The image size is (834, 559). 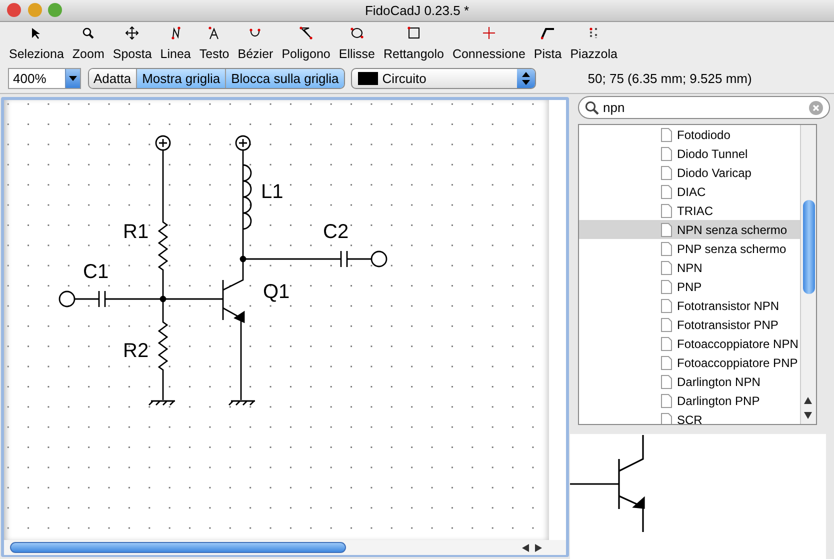 What do you see at coordinates (272, 192) in the screenshot?
I see `component-label: L1` at bounding box center [272, 192].